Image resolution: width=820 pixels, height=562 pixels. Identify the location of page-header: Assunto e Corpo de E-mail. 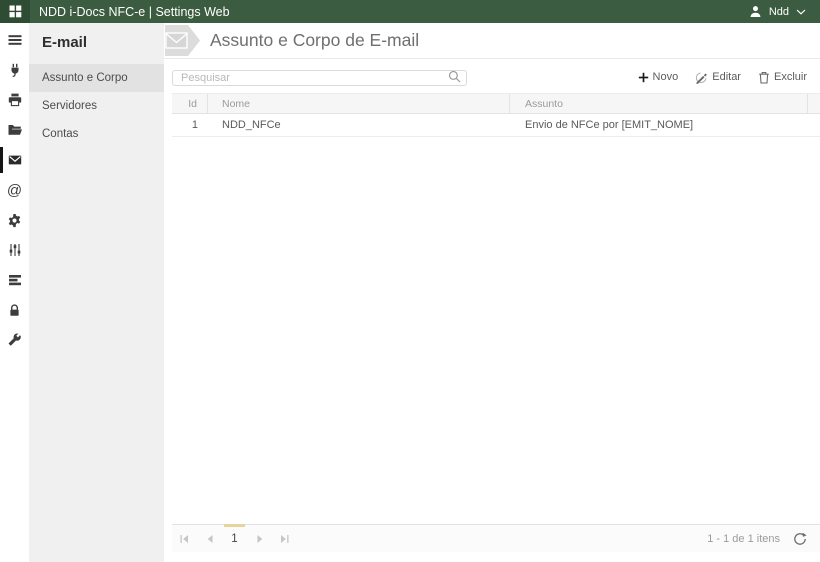
(492, 41).